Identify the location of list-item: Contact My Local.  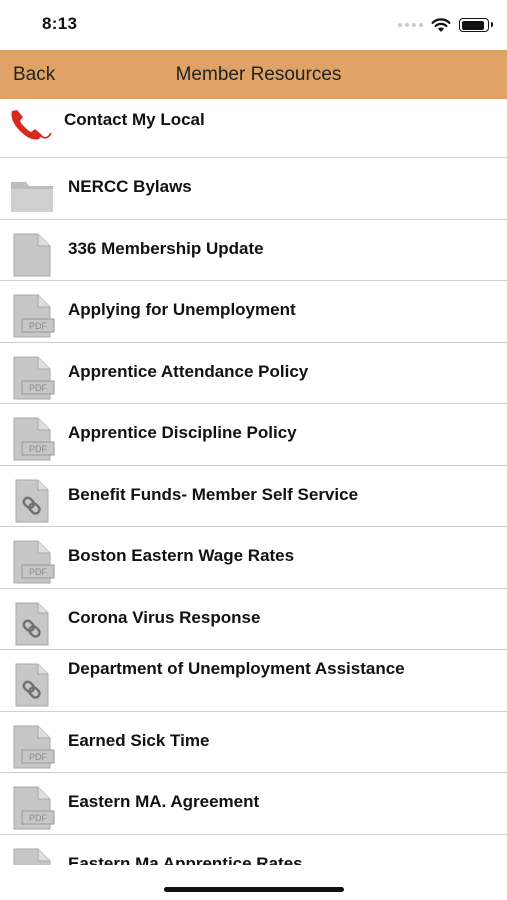
(253, 128).